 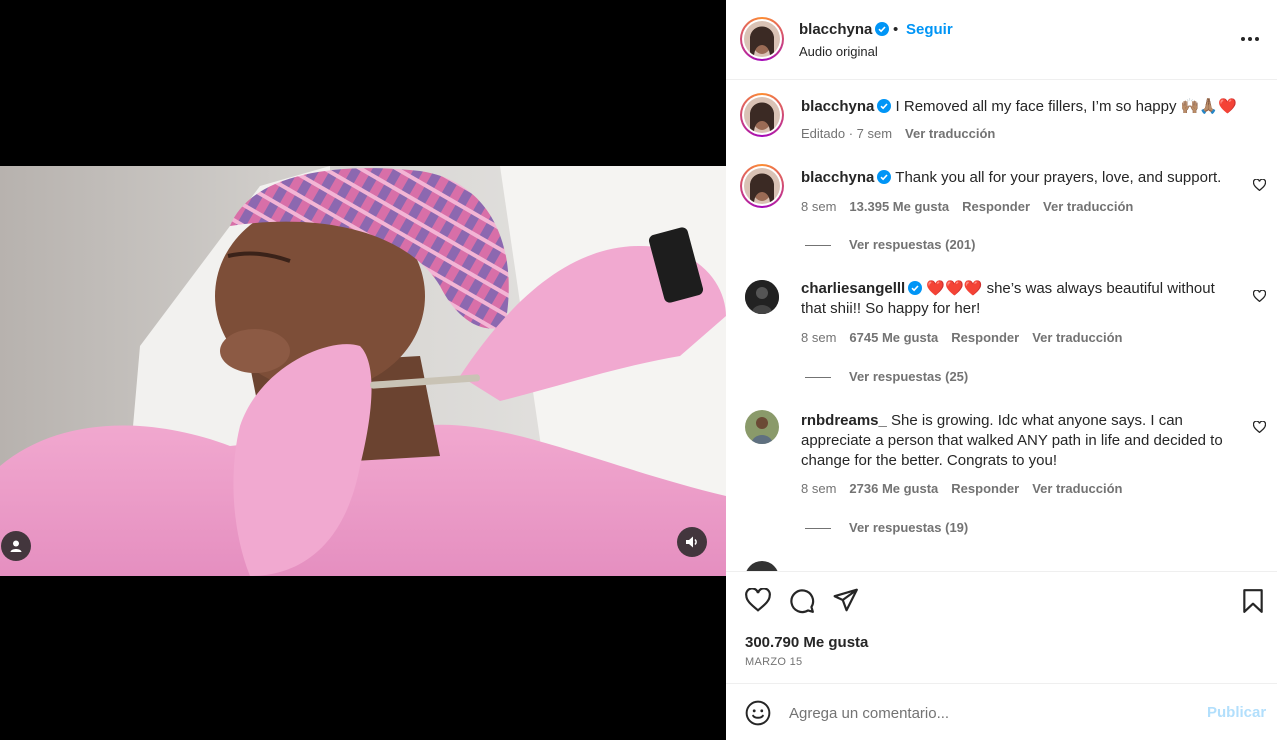 What do you see at coordinates (950, 133) in the screenshot?
I see `caption-translate-link: Ver traducción` at bounding box center [950, 133].